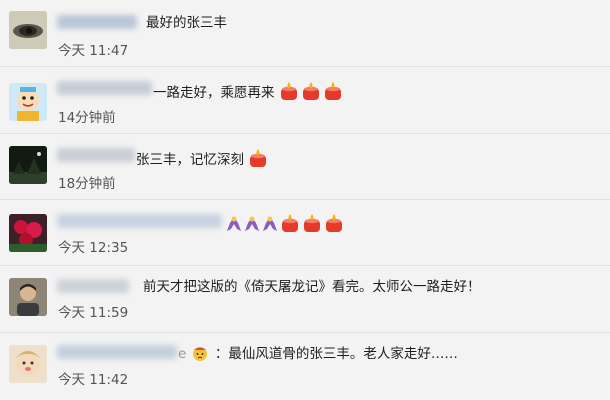 This screenshot has height=400, width=610. What do you see at coordinates (200, 355) in the screenshot?
I see `crying-face-icon` at bounding box center [200, 355].